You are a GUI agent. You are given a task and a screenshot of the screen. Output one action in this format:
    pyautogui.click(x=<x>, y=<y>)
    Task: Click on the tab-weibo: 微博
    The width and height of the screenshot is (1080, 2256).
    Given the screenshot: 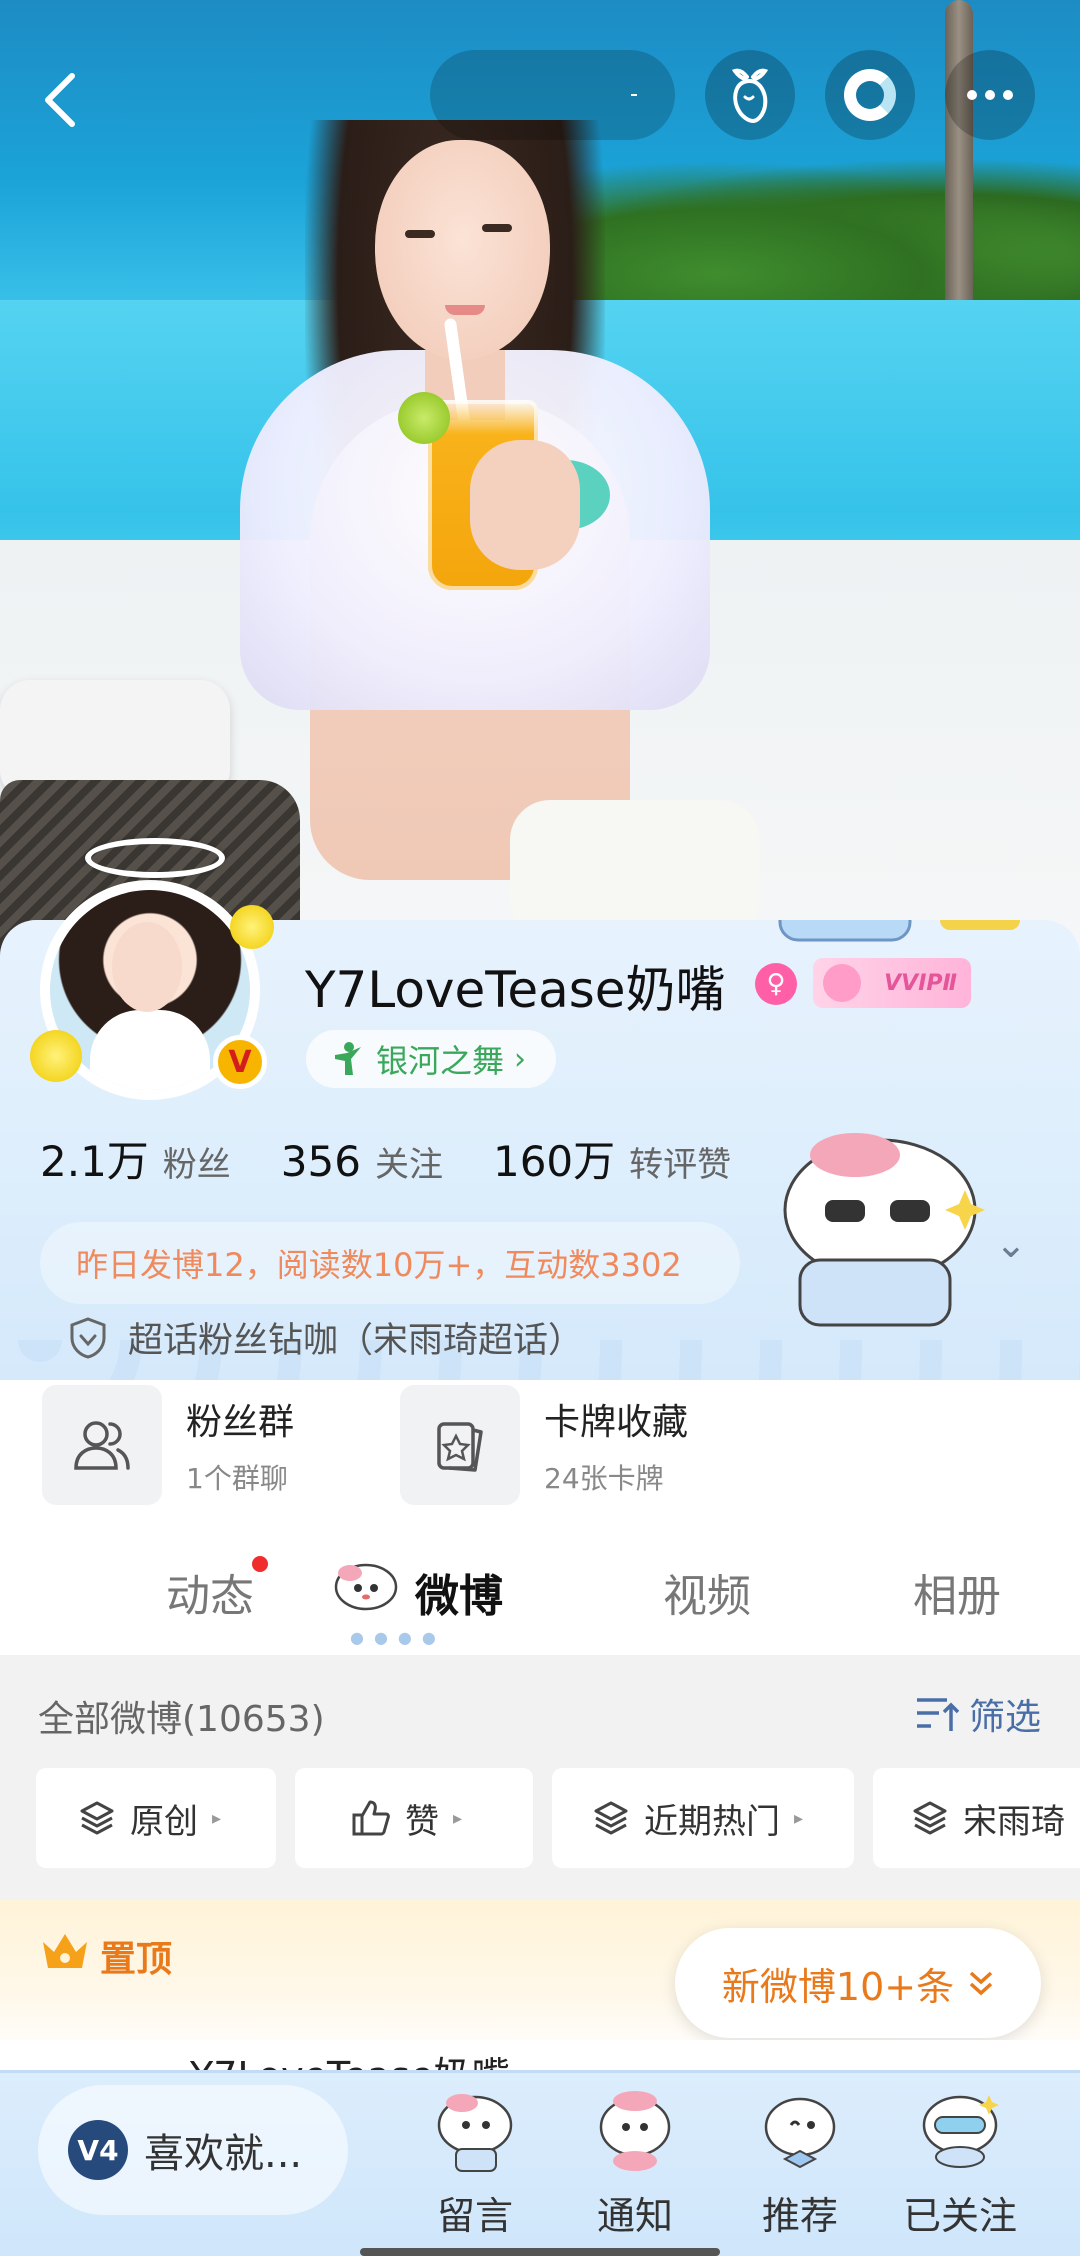 What is the action you would take?
    pyautogui.click(x=459, y=1592)
    